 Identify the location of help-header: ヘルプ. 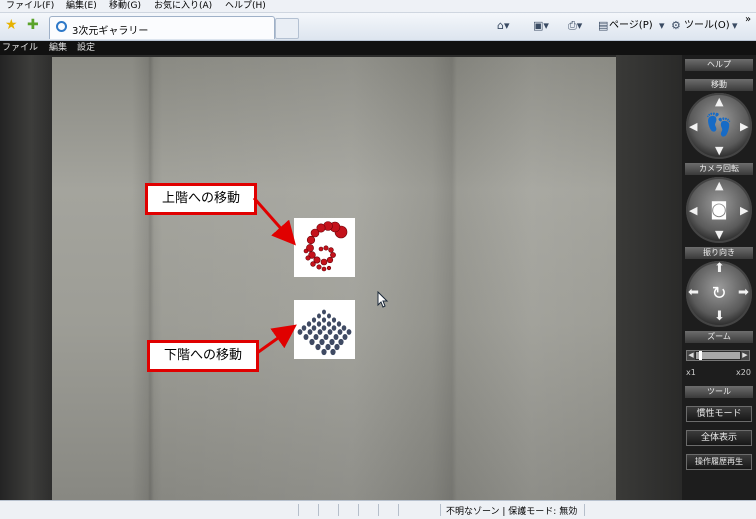
(719, 65).